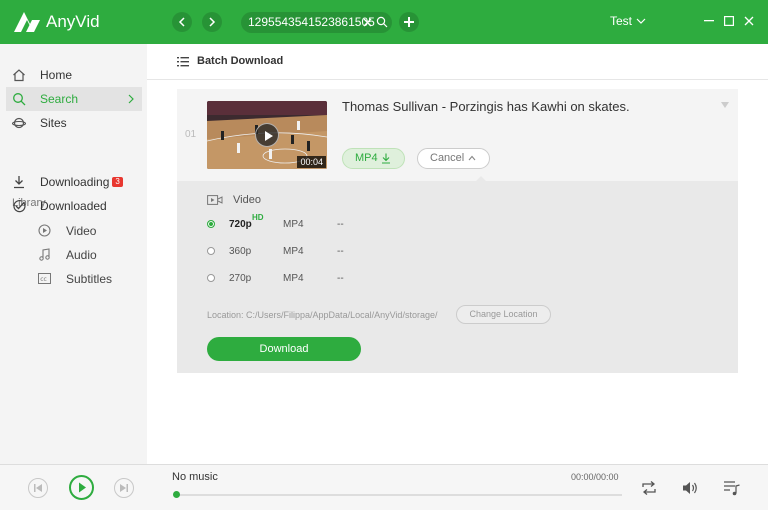 The width and height of the screenshot is (768, 510). I want to click on cc-icon: cc, so click(44, 278).